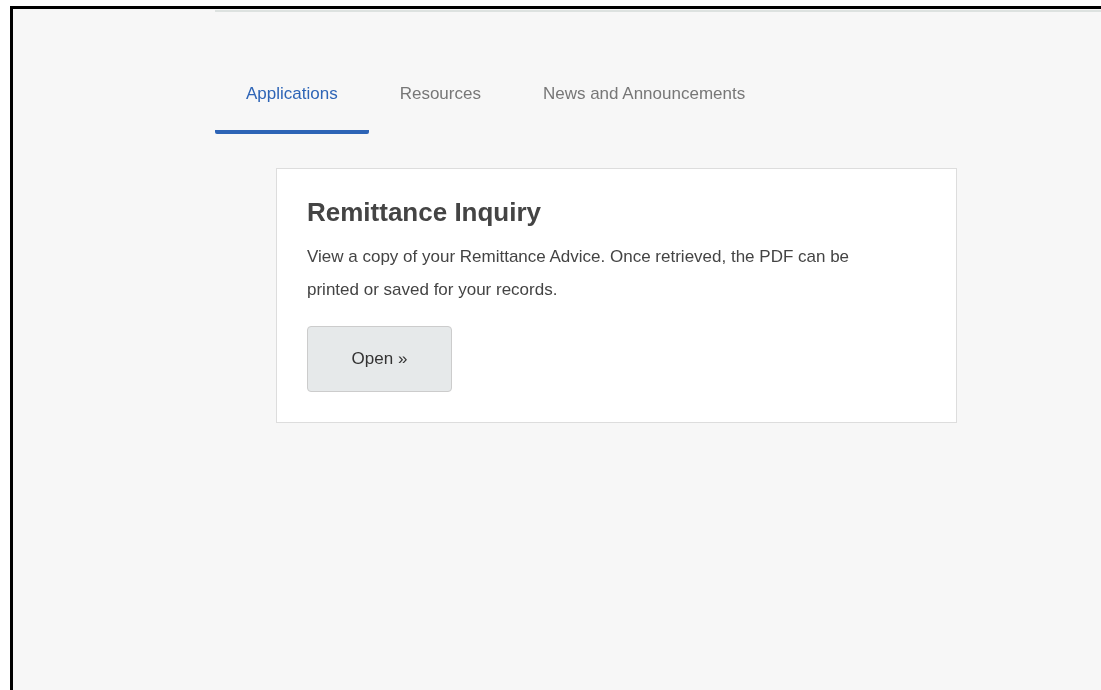  What do you see at coordinates (644, 102) in the screenshot?
I see `tab: News and Announcements` at bounding box center [644, 102].